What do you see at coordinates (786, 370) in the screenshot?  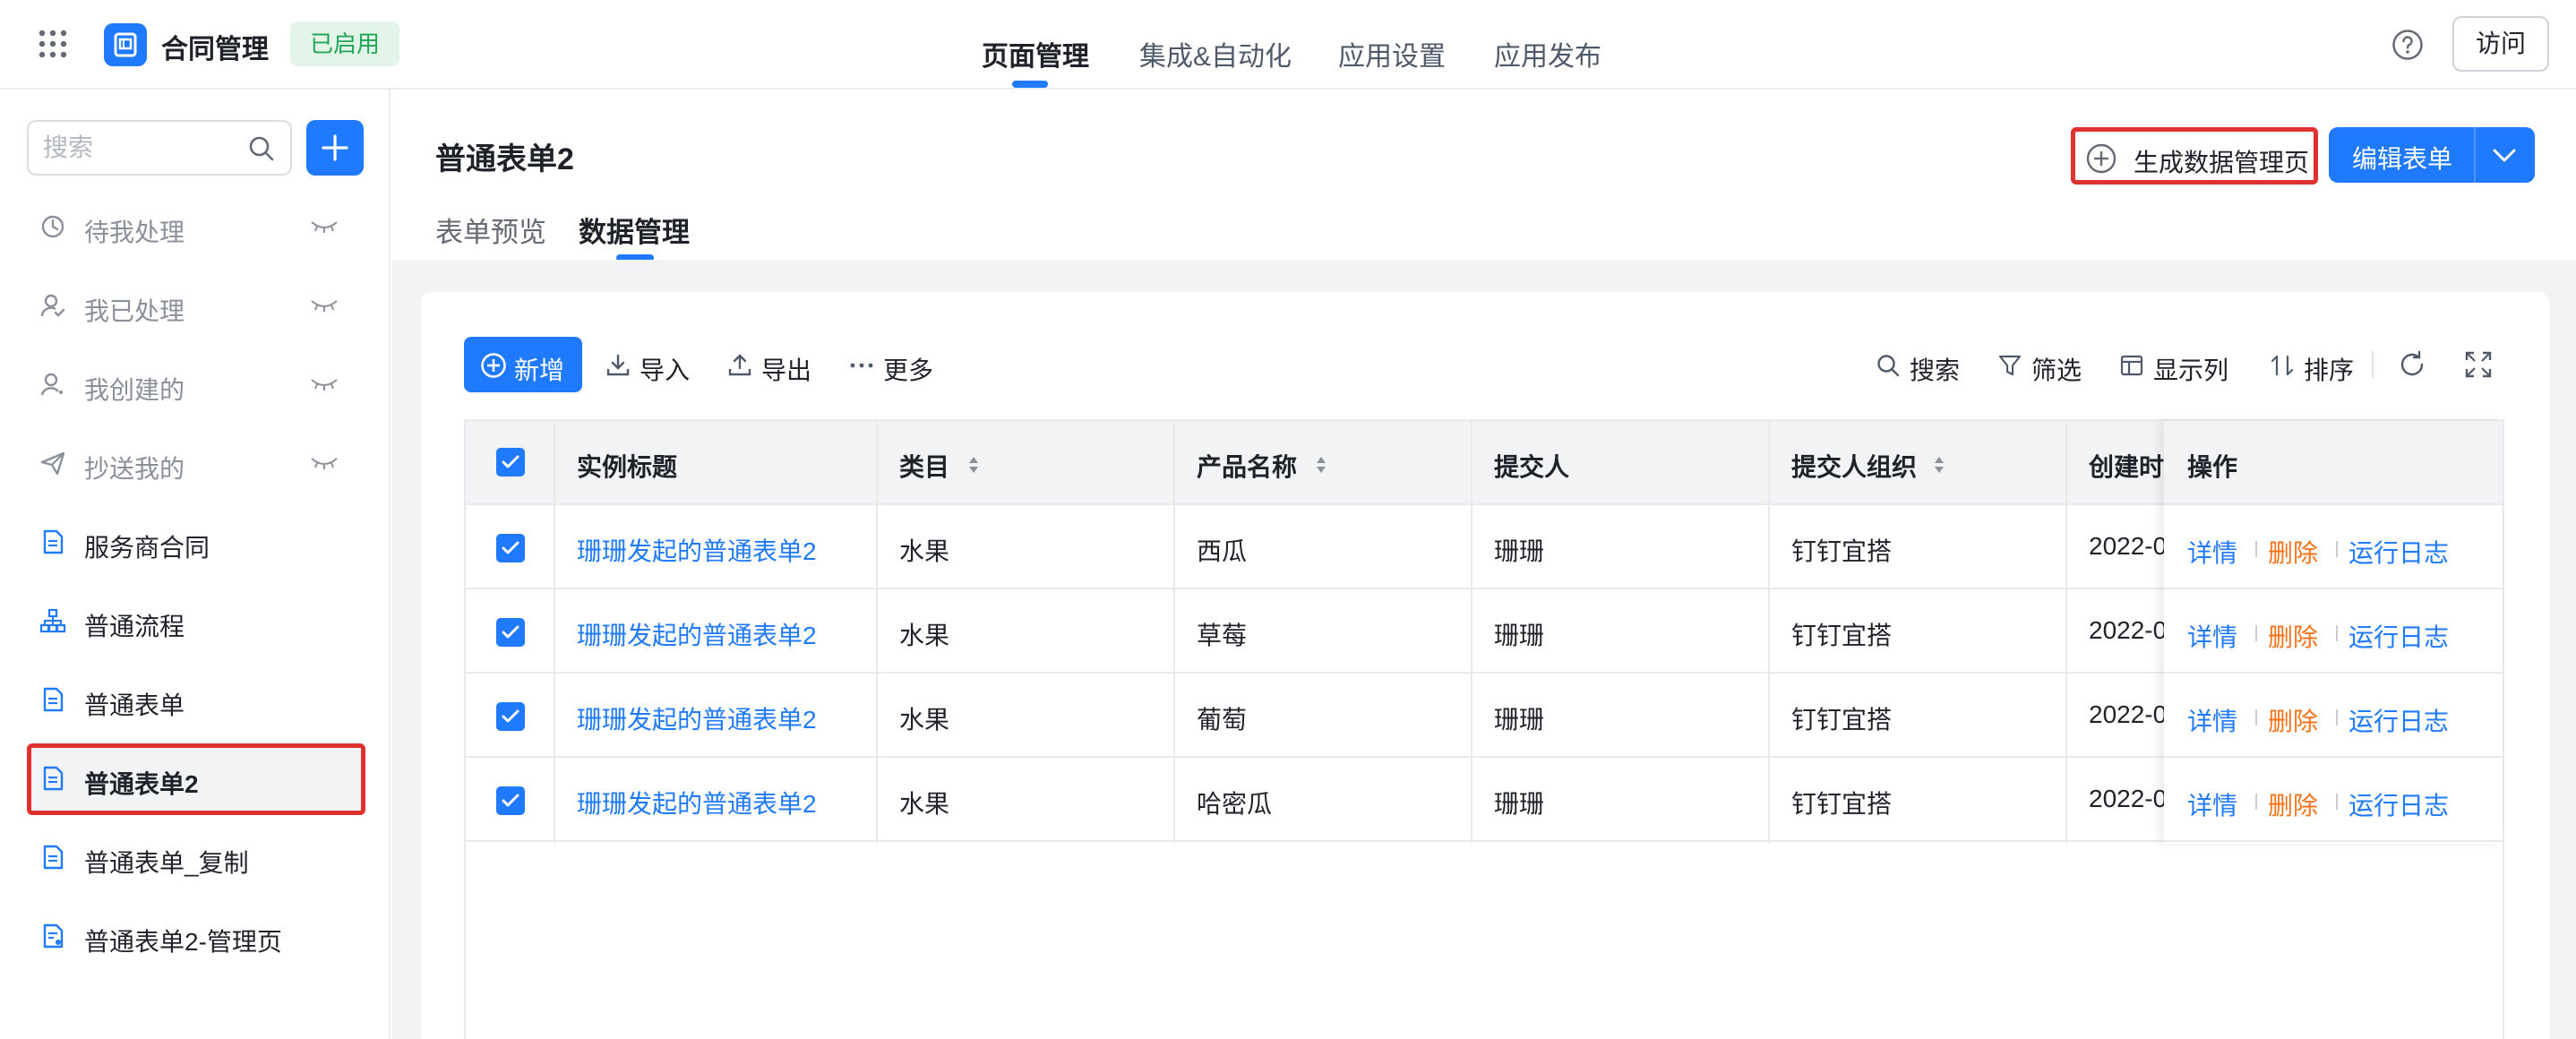 I see `export-label: 导出` at bounding box center [786, 370].